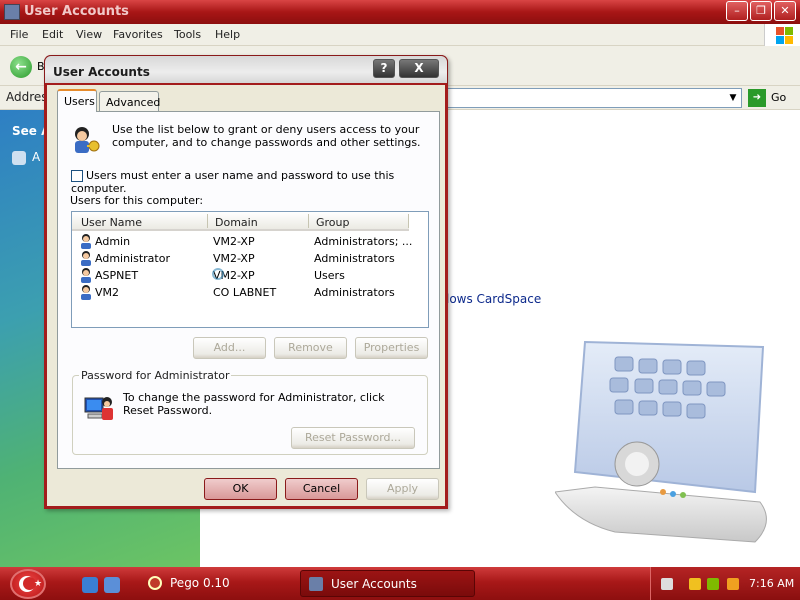 Image resolution: width=800 pixels, height=600 pixels. I want to click on shield-icon, so click(695, 584).